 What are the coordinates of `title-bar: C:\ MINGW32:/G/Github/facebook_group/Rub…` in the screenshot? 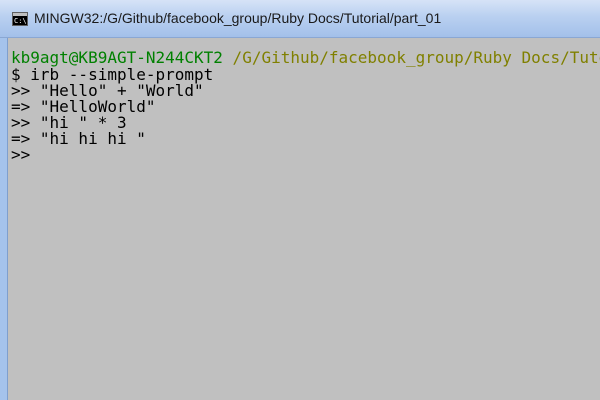 It's located at (300, 19).